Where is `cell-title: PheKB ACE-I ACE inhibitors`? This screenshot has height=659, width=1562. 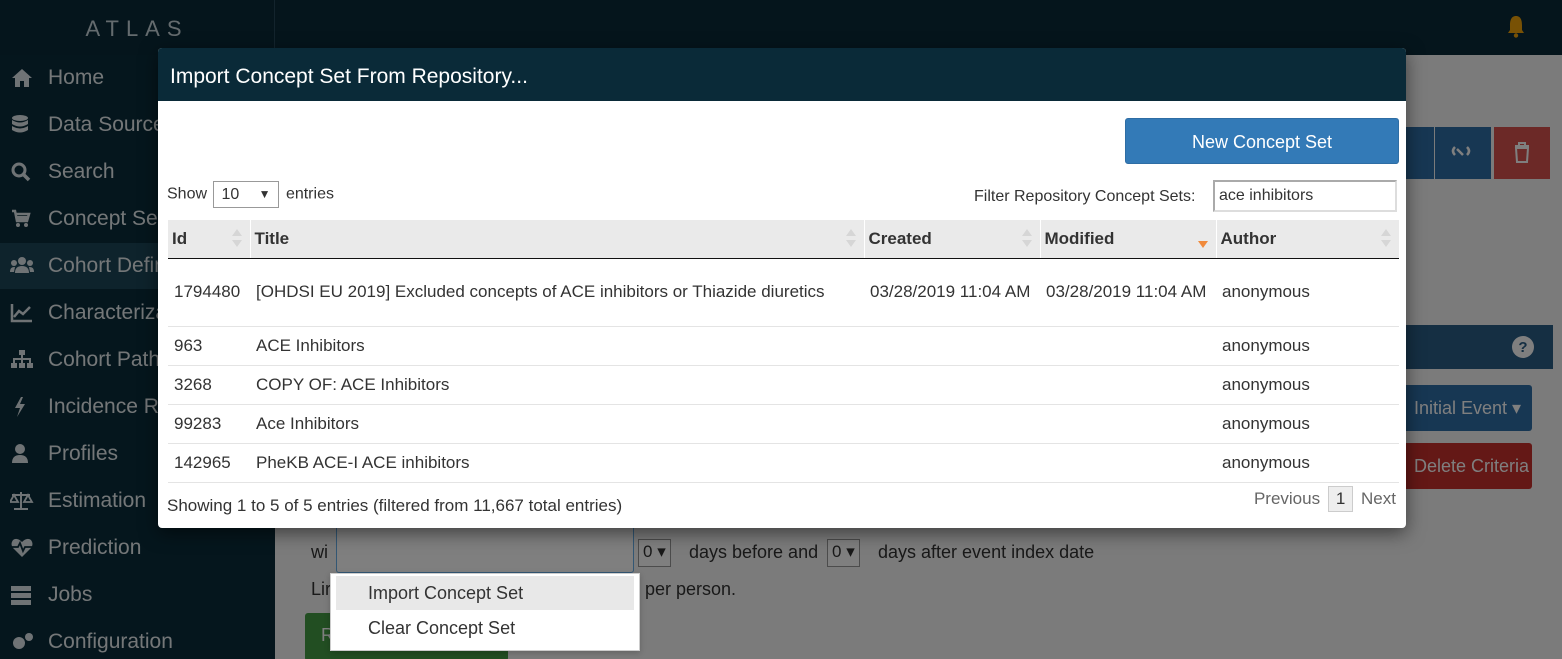 cell-title: PheKB ACE-I ACE inhibitors is located at coordinates (557, 463).